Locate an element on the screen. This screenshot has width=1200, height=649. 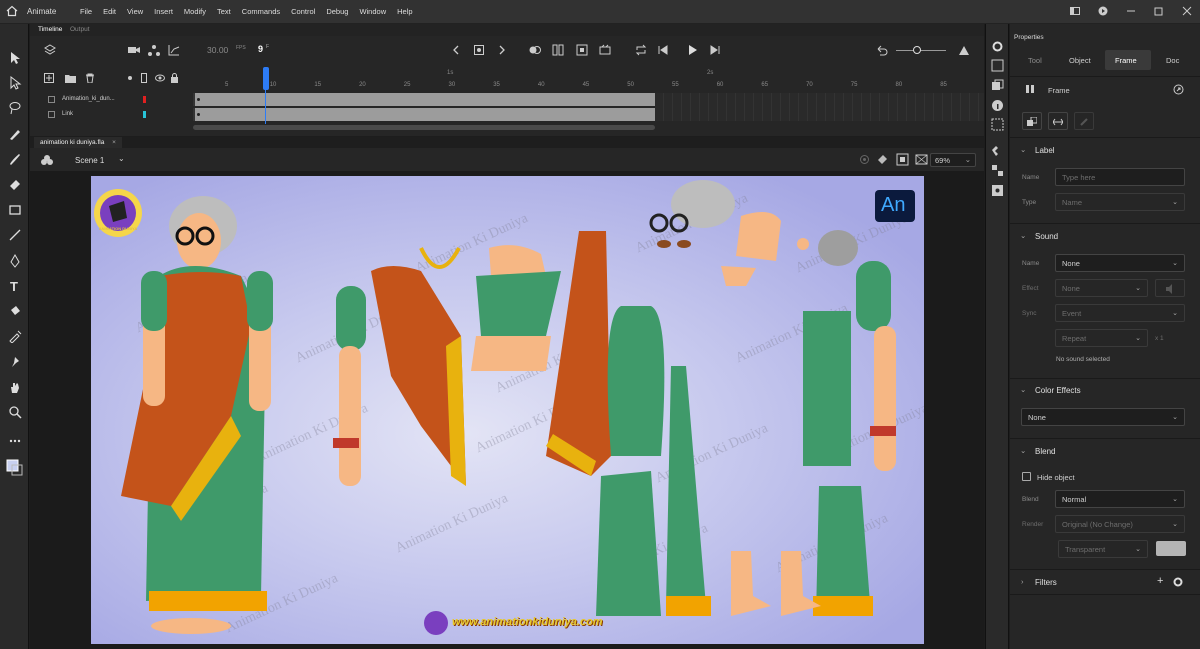
clip-icon is located at coordinates (605, 50).